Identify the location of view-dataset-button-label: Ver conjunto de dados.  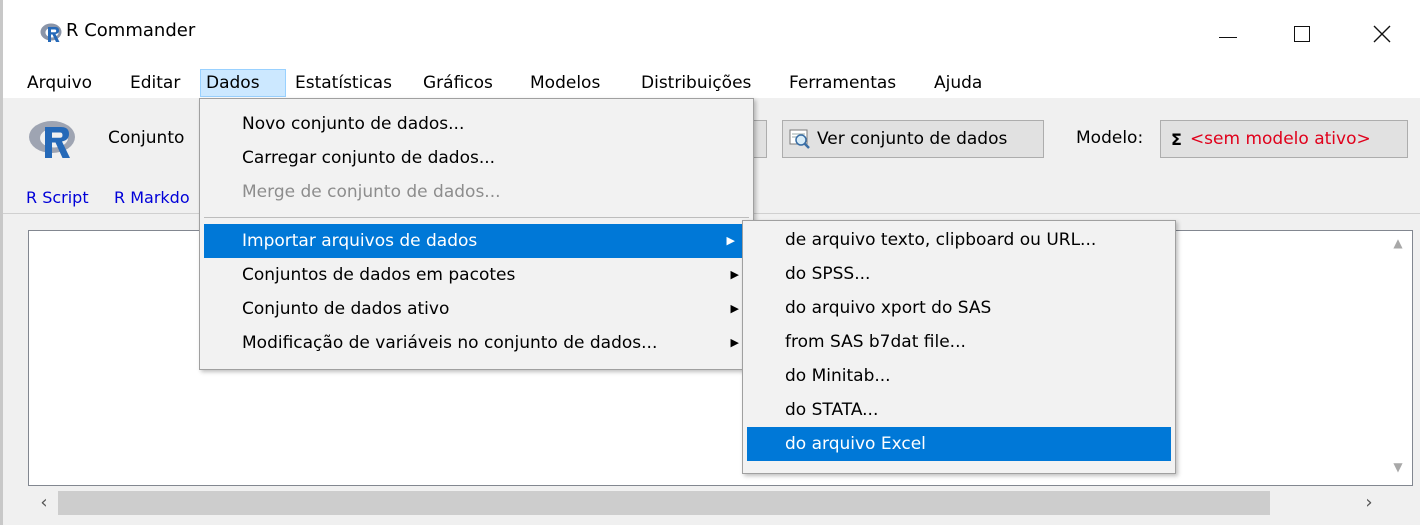
(912, 139).